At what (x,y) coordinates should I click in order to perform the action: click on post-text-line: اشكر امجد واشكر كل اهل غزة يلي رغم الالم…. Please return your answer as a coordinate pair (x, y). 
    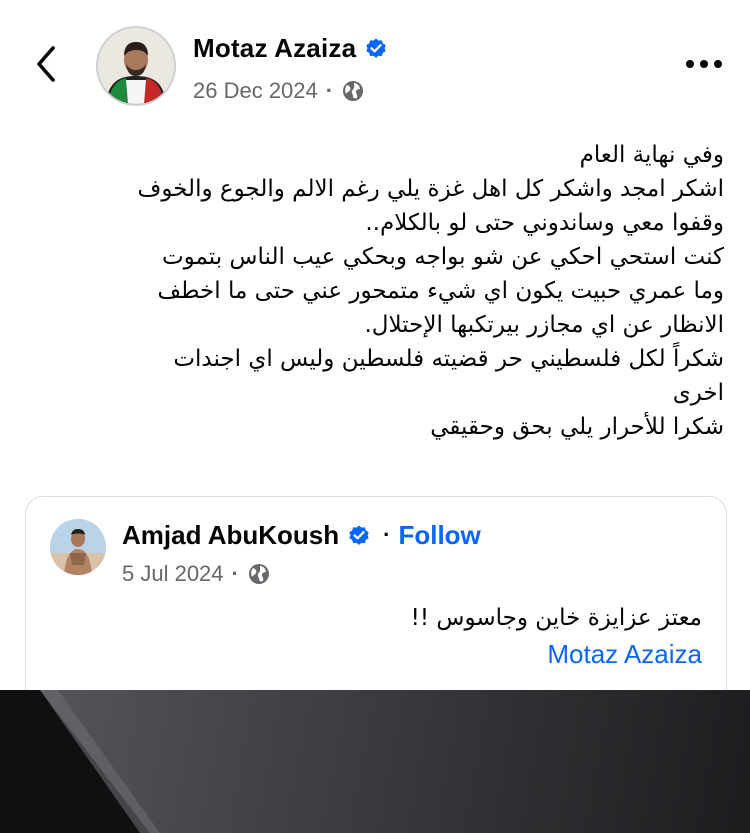
    Looking at the image, I should click on (430, 189).